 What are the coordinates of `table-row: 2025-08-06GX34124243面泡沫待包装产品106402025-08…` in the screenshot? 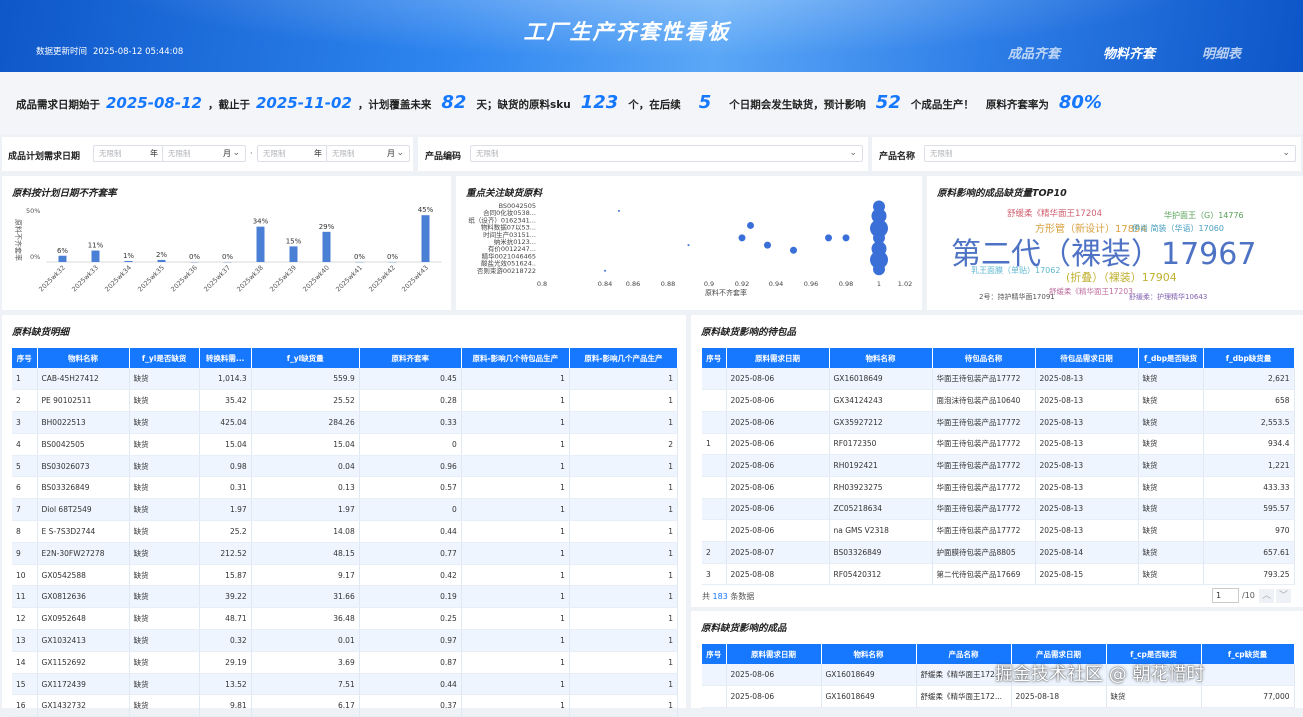 It's located at (998, 401).